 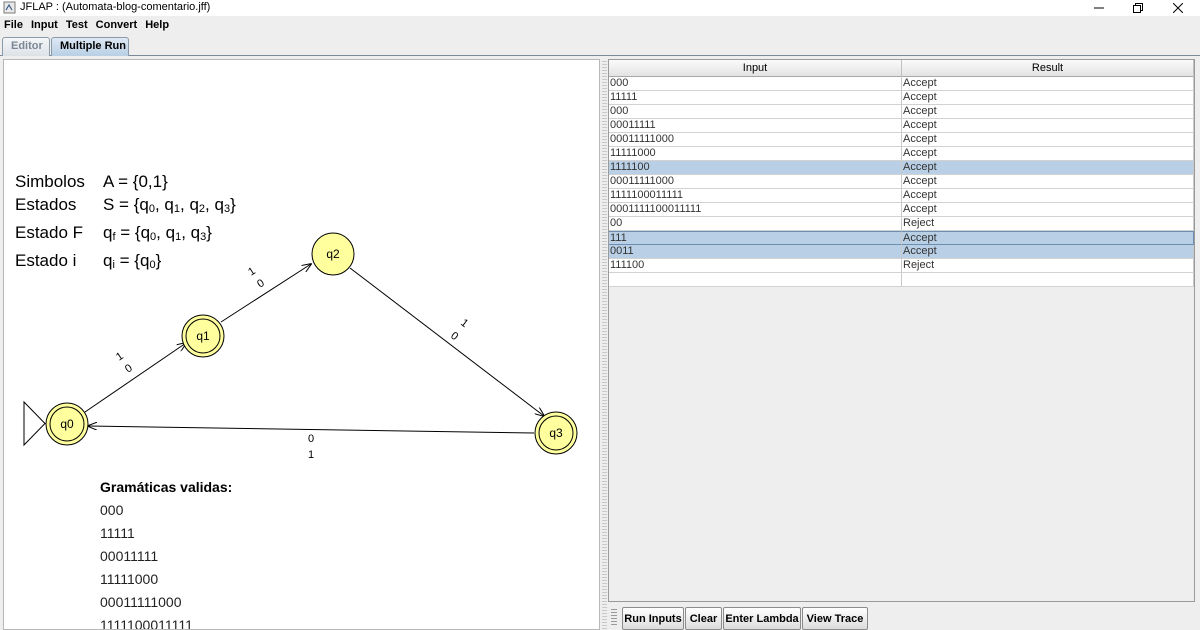 What do you see at coordinates (755, 68) in the screenshot?
I see `column-header-input: Input` at bounding box center [755, 68].